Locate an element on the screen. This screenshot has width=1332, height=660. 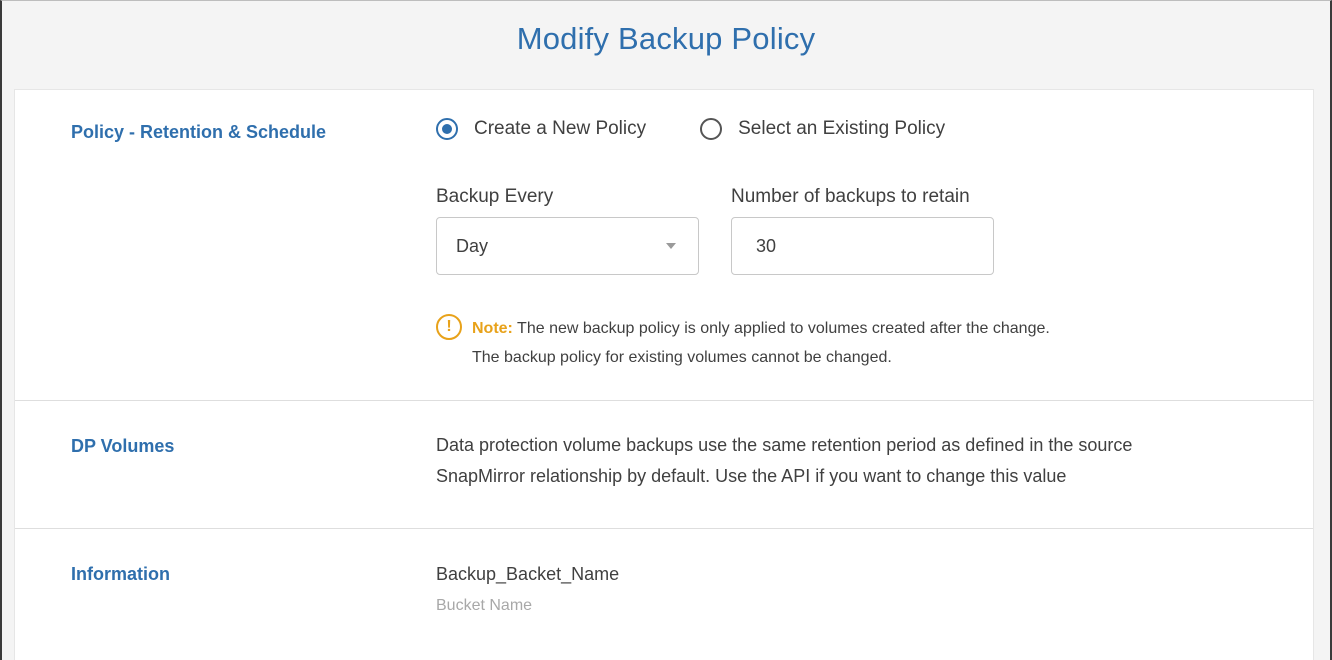
retain-count-input is located at coordinates (862, 246).